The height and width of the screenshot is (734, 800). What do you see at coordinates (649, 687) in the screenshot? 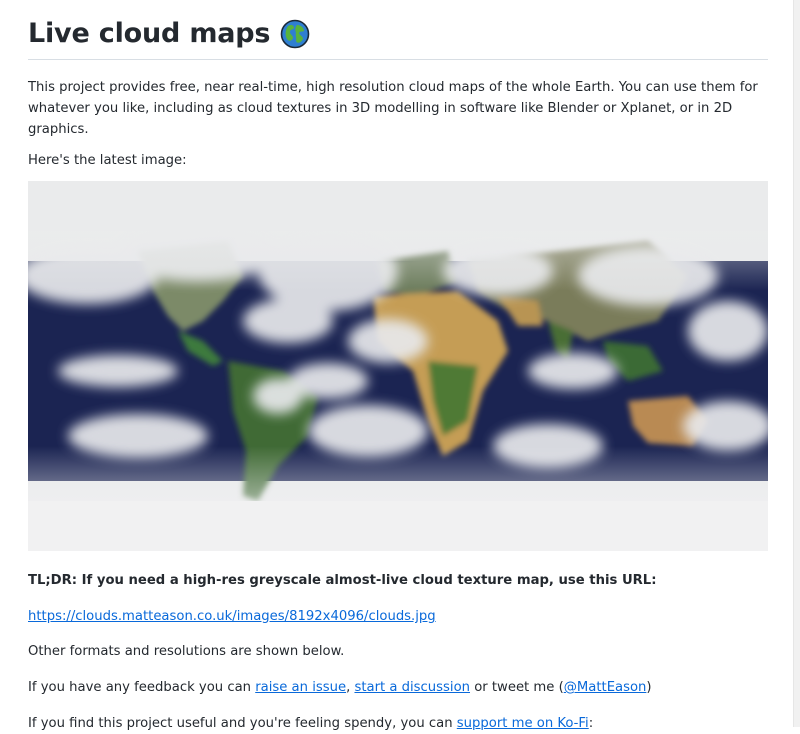
I see `feedback-suffix: )` at bounding box center [649, 687].